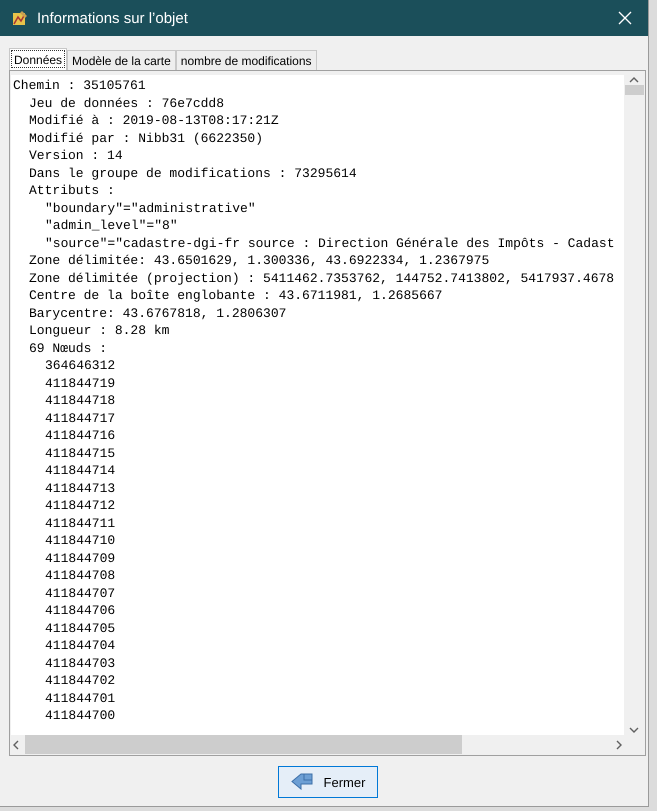 This screenshot has height=811, width=657. Describe the element at coordinates (80, 593) in the screenshot. I see `info-line: 411844707` at that location.